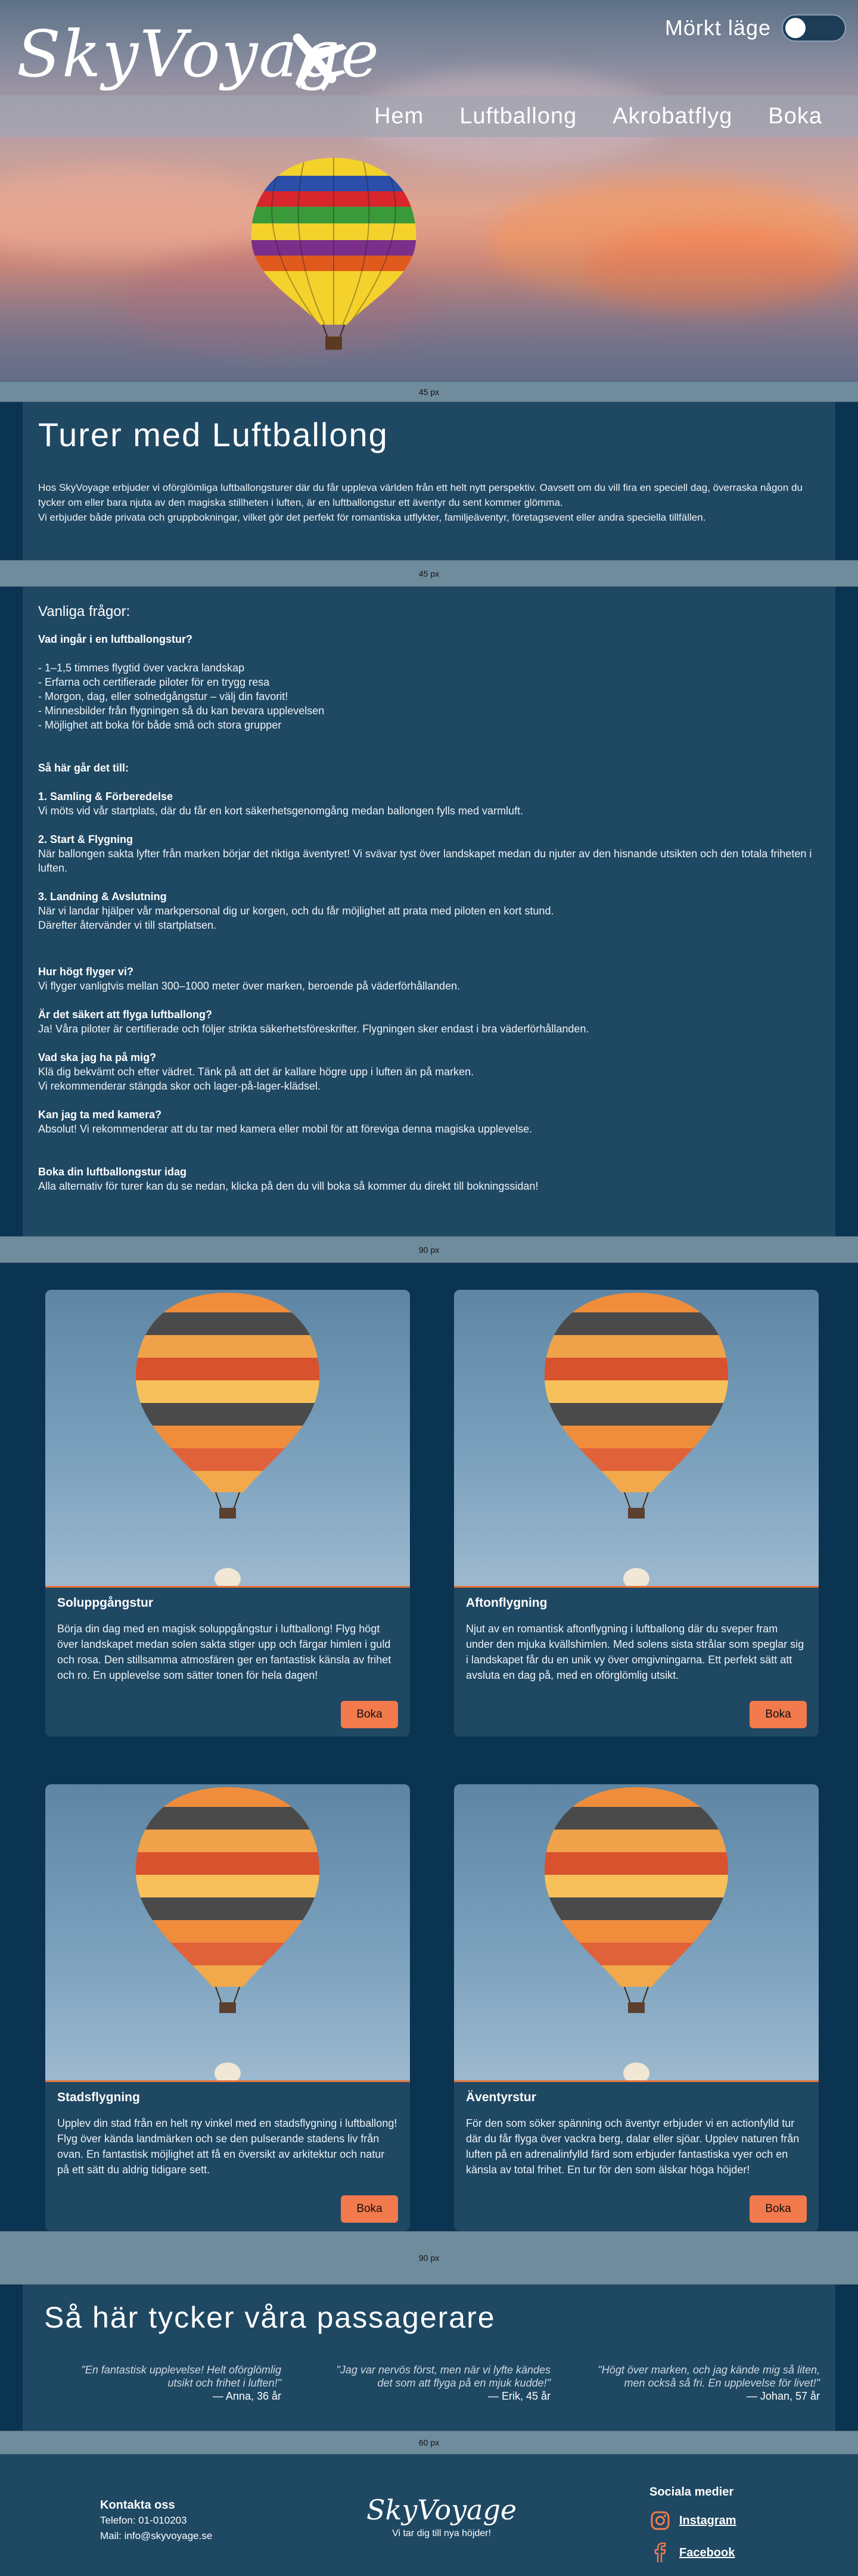 This screenshot has height=2576, width=858. I want to click on faq-question: Vad ingår i en luftballongstur?, so click(115, 639).